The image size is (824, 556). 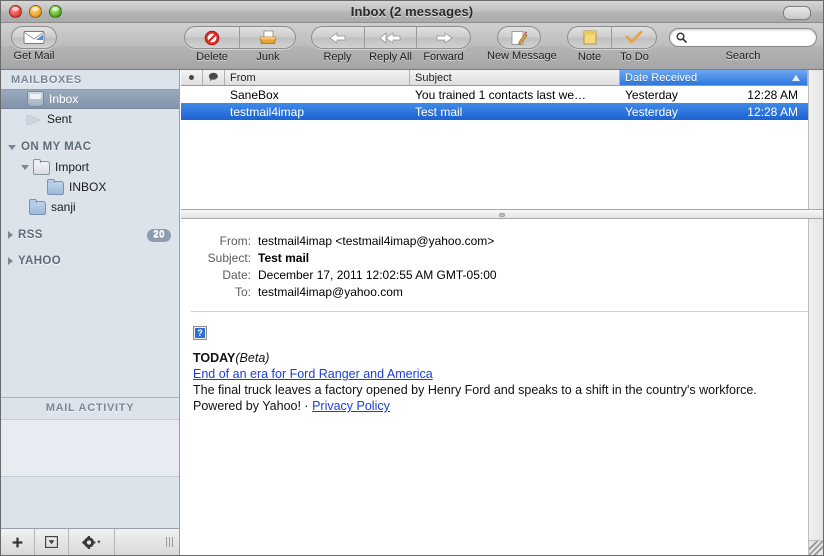 I want to click on sidebar-item-inbox: Inbox, so click(x=90, y=99).